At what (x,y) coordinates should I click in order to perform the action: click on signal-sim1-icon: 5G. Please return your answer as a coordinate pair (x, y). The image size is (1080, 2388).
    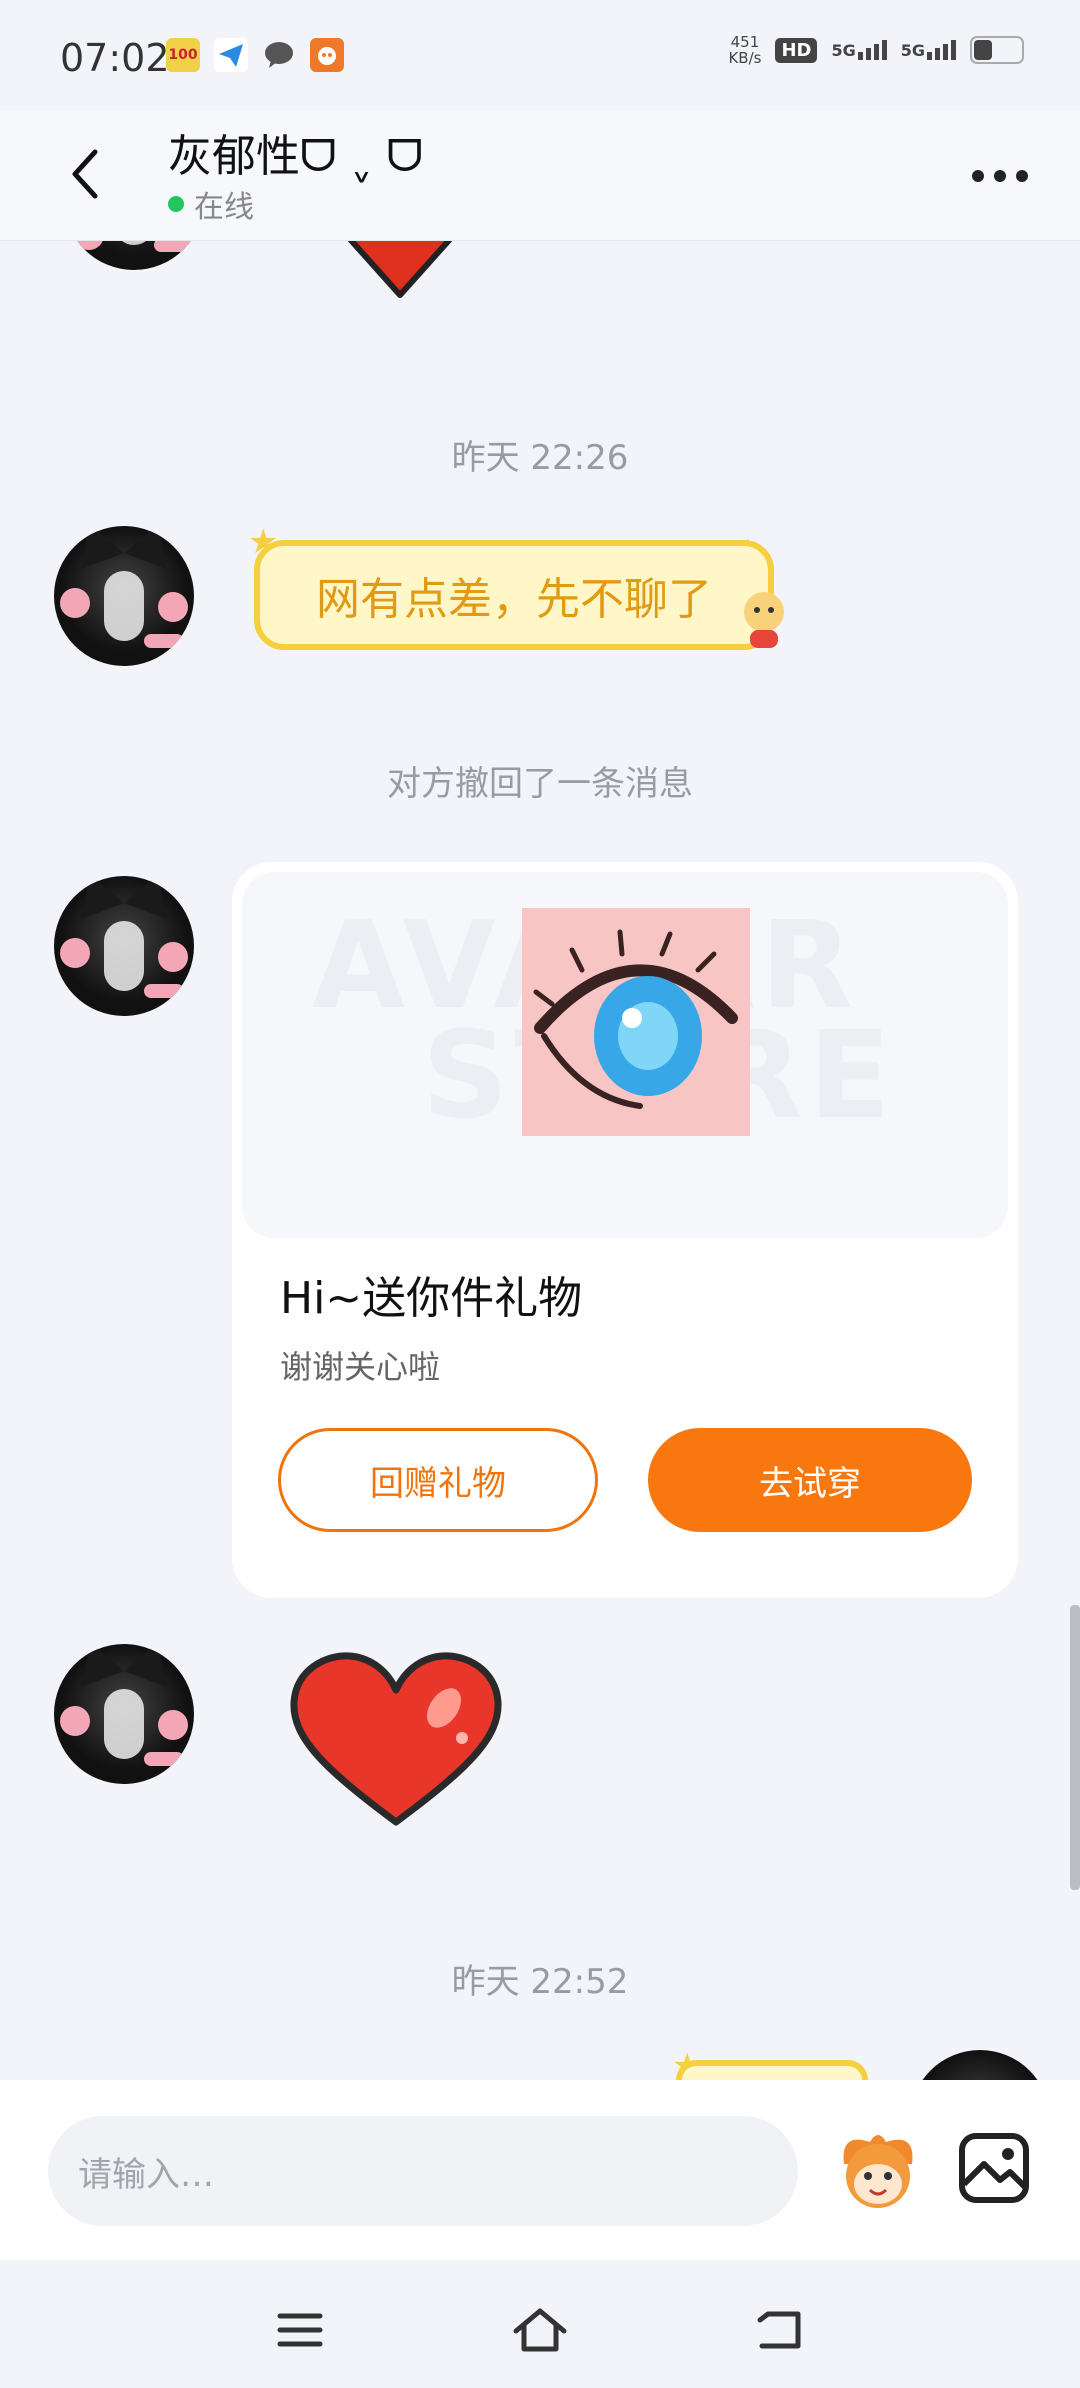
    Looking at the image, I should click on (859, 50).